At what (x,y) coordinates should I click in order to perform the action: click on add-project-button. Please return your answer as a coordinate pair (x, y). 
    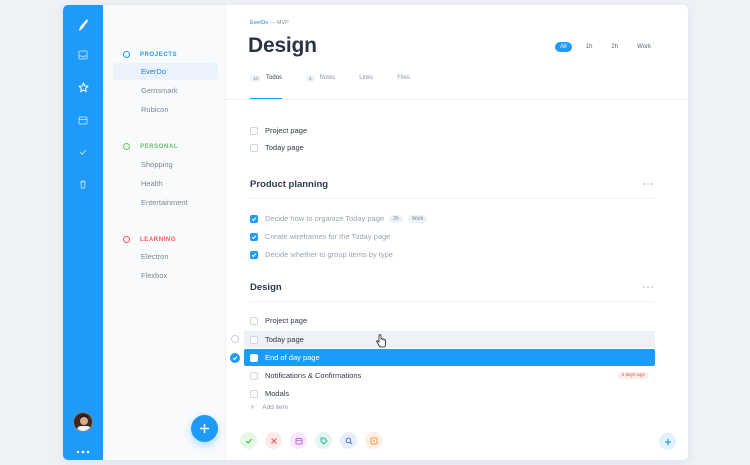
    Looking at the image, I should click on (204, 428).